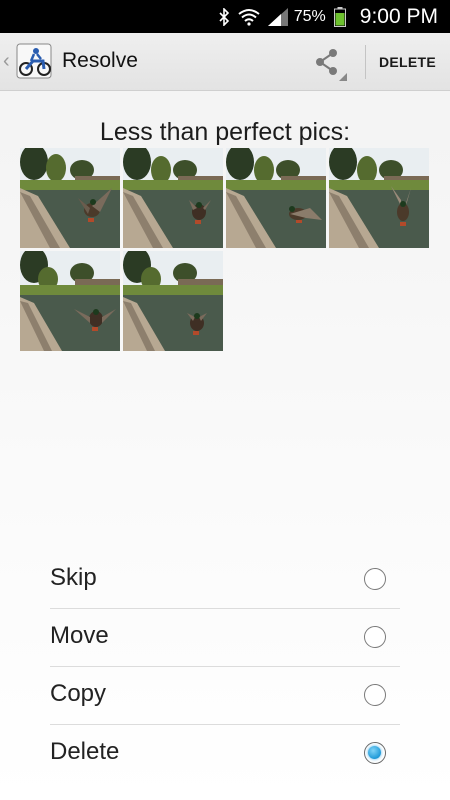  I want to click on bluetooth-icon, so click(224, 16).